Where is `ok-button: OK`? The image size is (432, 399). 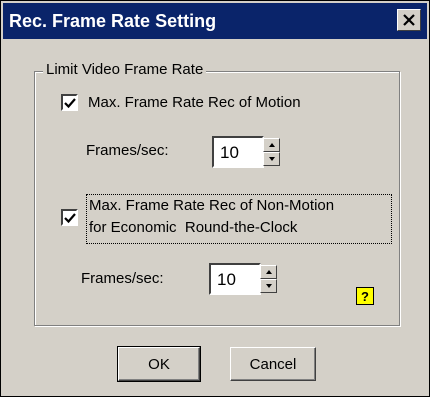
ok-button: OK is located at coordinates (159, 364).